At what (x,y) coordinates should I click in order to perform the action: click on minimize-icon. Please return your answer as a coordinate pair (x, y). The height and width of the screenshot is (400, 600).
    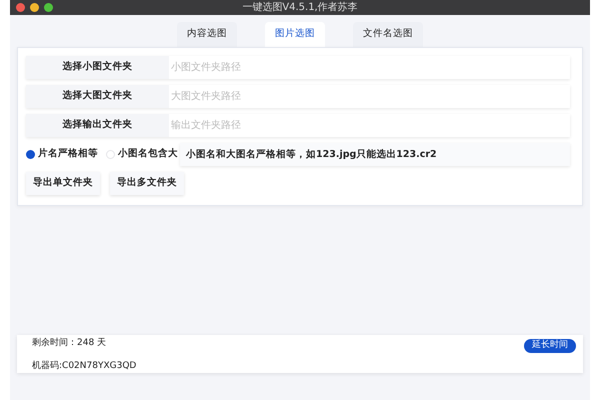
    Looking at the image, I should click on (34, 7).